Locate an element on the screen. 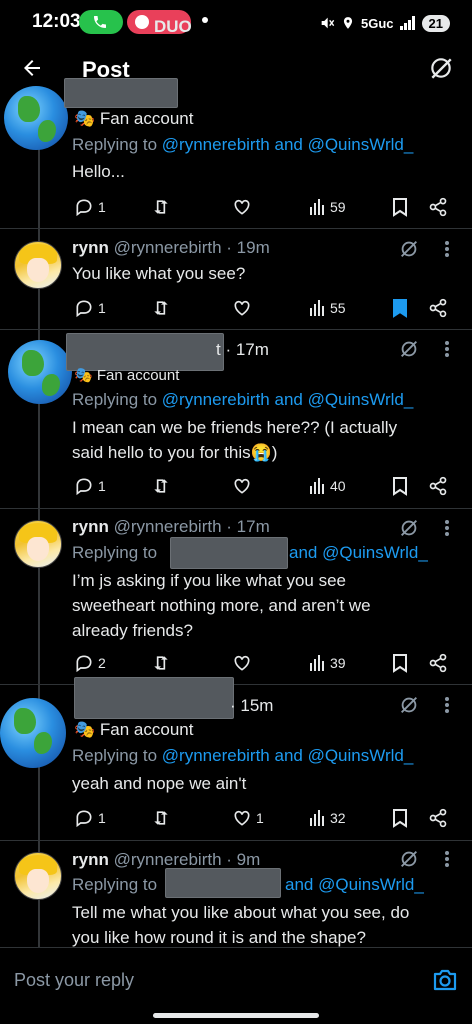 This screenshot has height=1024, width=472. reply-input: Post your reply is located at coordinates (74, 980).